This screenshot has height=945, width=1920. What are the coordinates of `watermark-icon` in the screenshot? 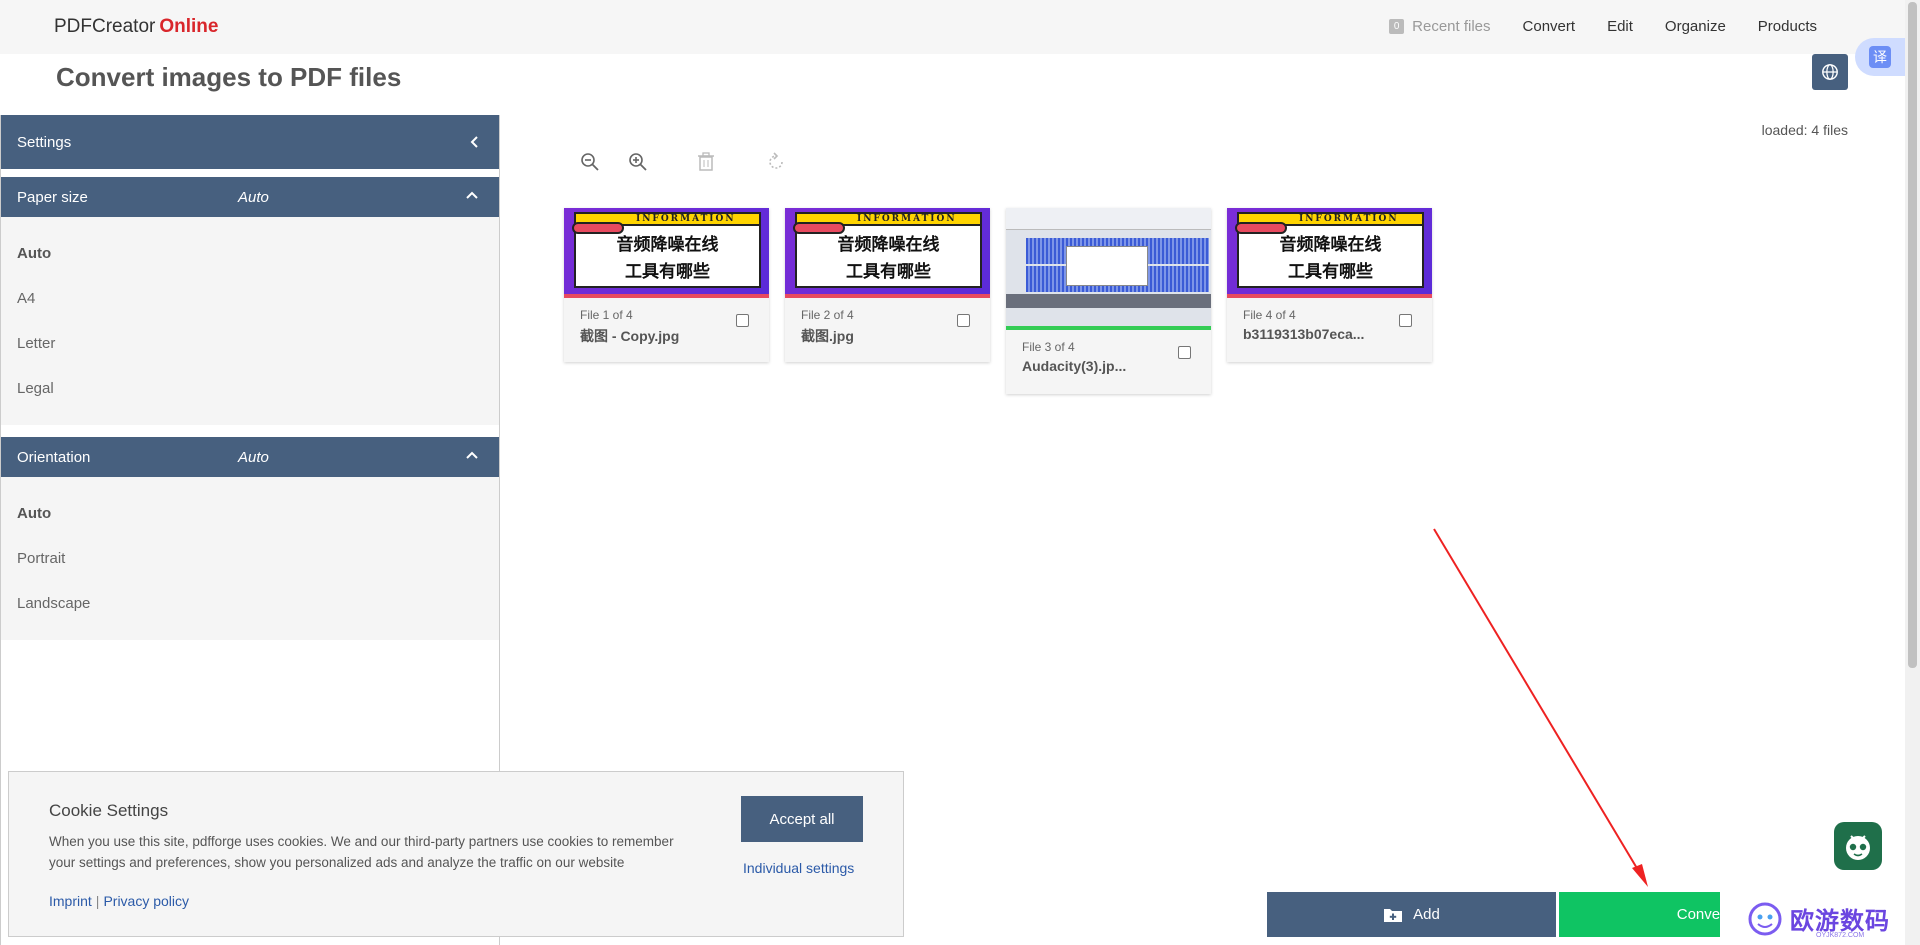 It's located at (1765, 918).